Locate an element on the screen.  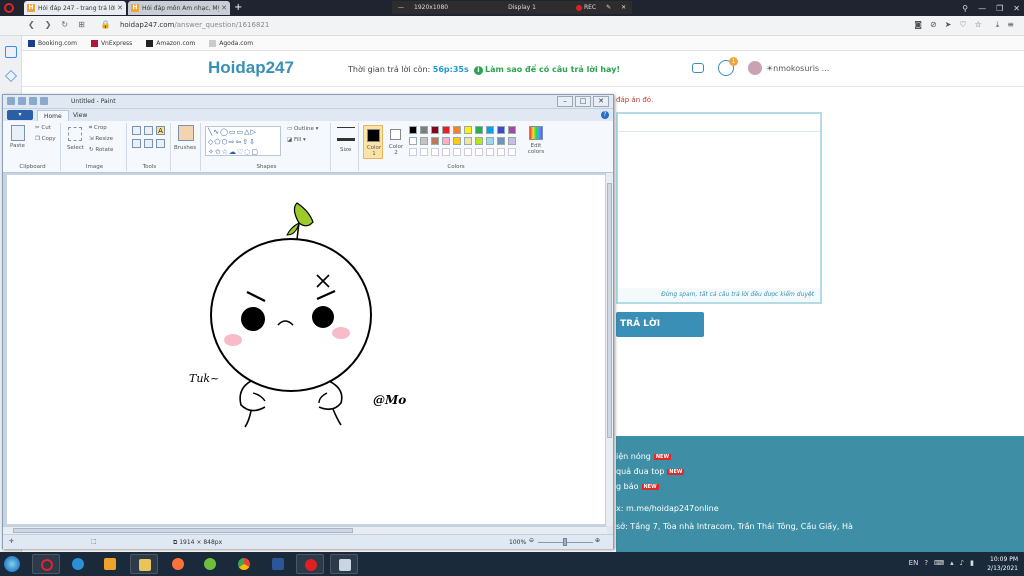
zoom-in-button: ⊕ is located at coordinates (597, 540).